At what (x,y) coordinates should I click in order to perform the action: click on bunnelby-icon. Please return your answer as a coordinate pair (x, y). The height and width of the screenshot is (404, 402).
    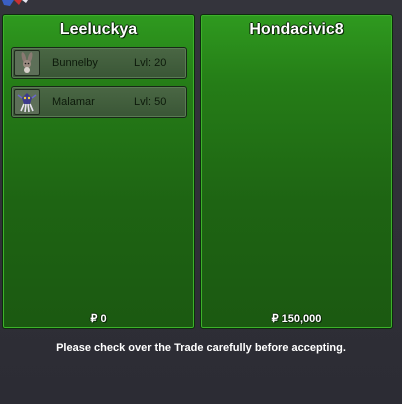
    Looking at the image, I should click on (27, 63).